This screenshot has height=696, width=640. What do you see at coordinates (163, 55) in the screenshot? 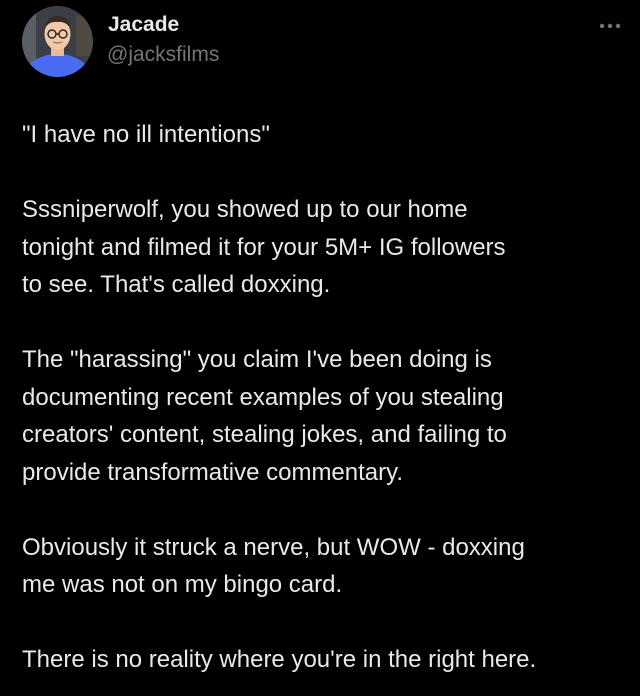
I see `user-handle: @jacksfilms` at bounding box center [163, 55].